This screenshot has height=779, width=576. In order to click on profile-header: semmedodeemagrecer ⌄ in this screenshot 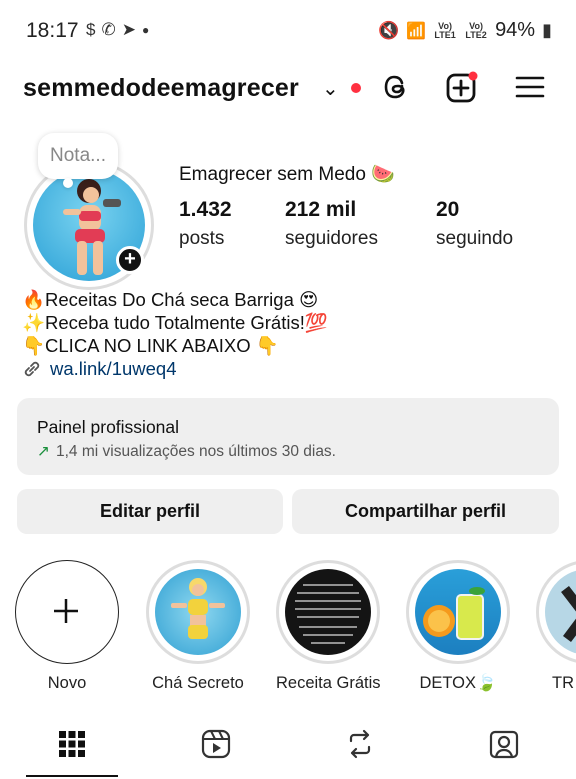, I will do `click(288, 88)`.